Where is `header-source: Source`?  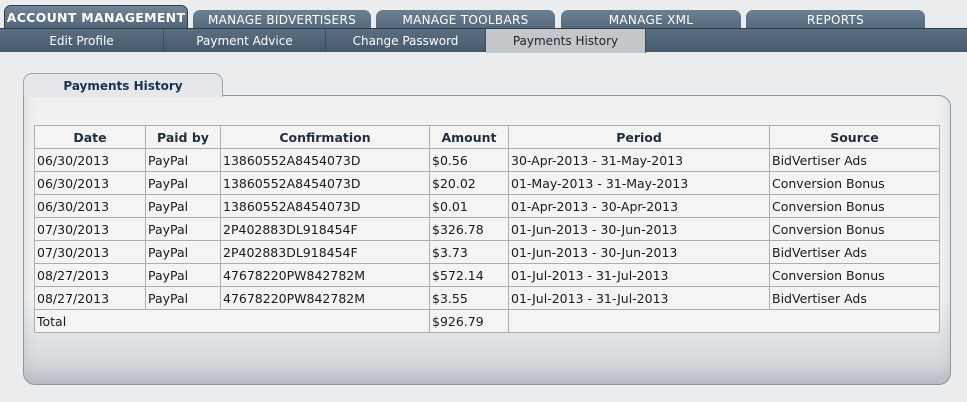 header-source: Source is located at coordinates (854, 137).